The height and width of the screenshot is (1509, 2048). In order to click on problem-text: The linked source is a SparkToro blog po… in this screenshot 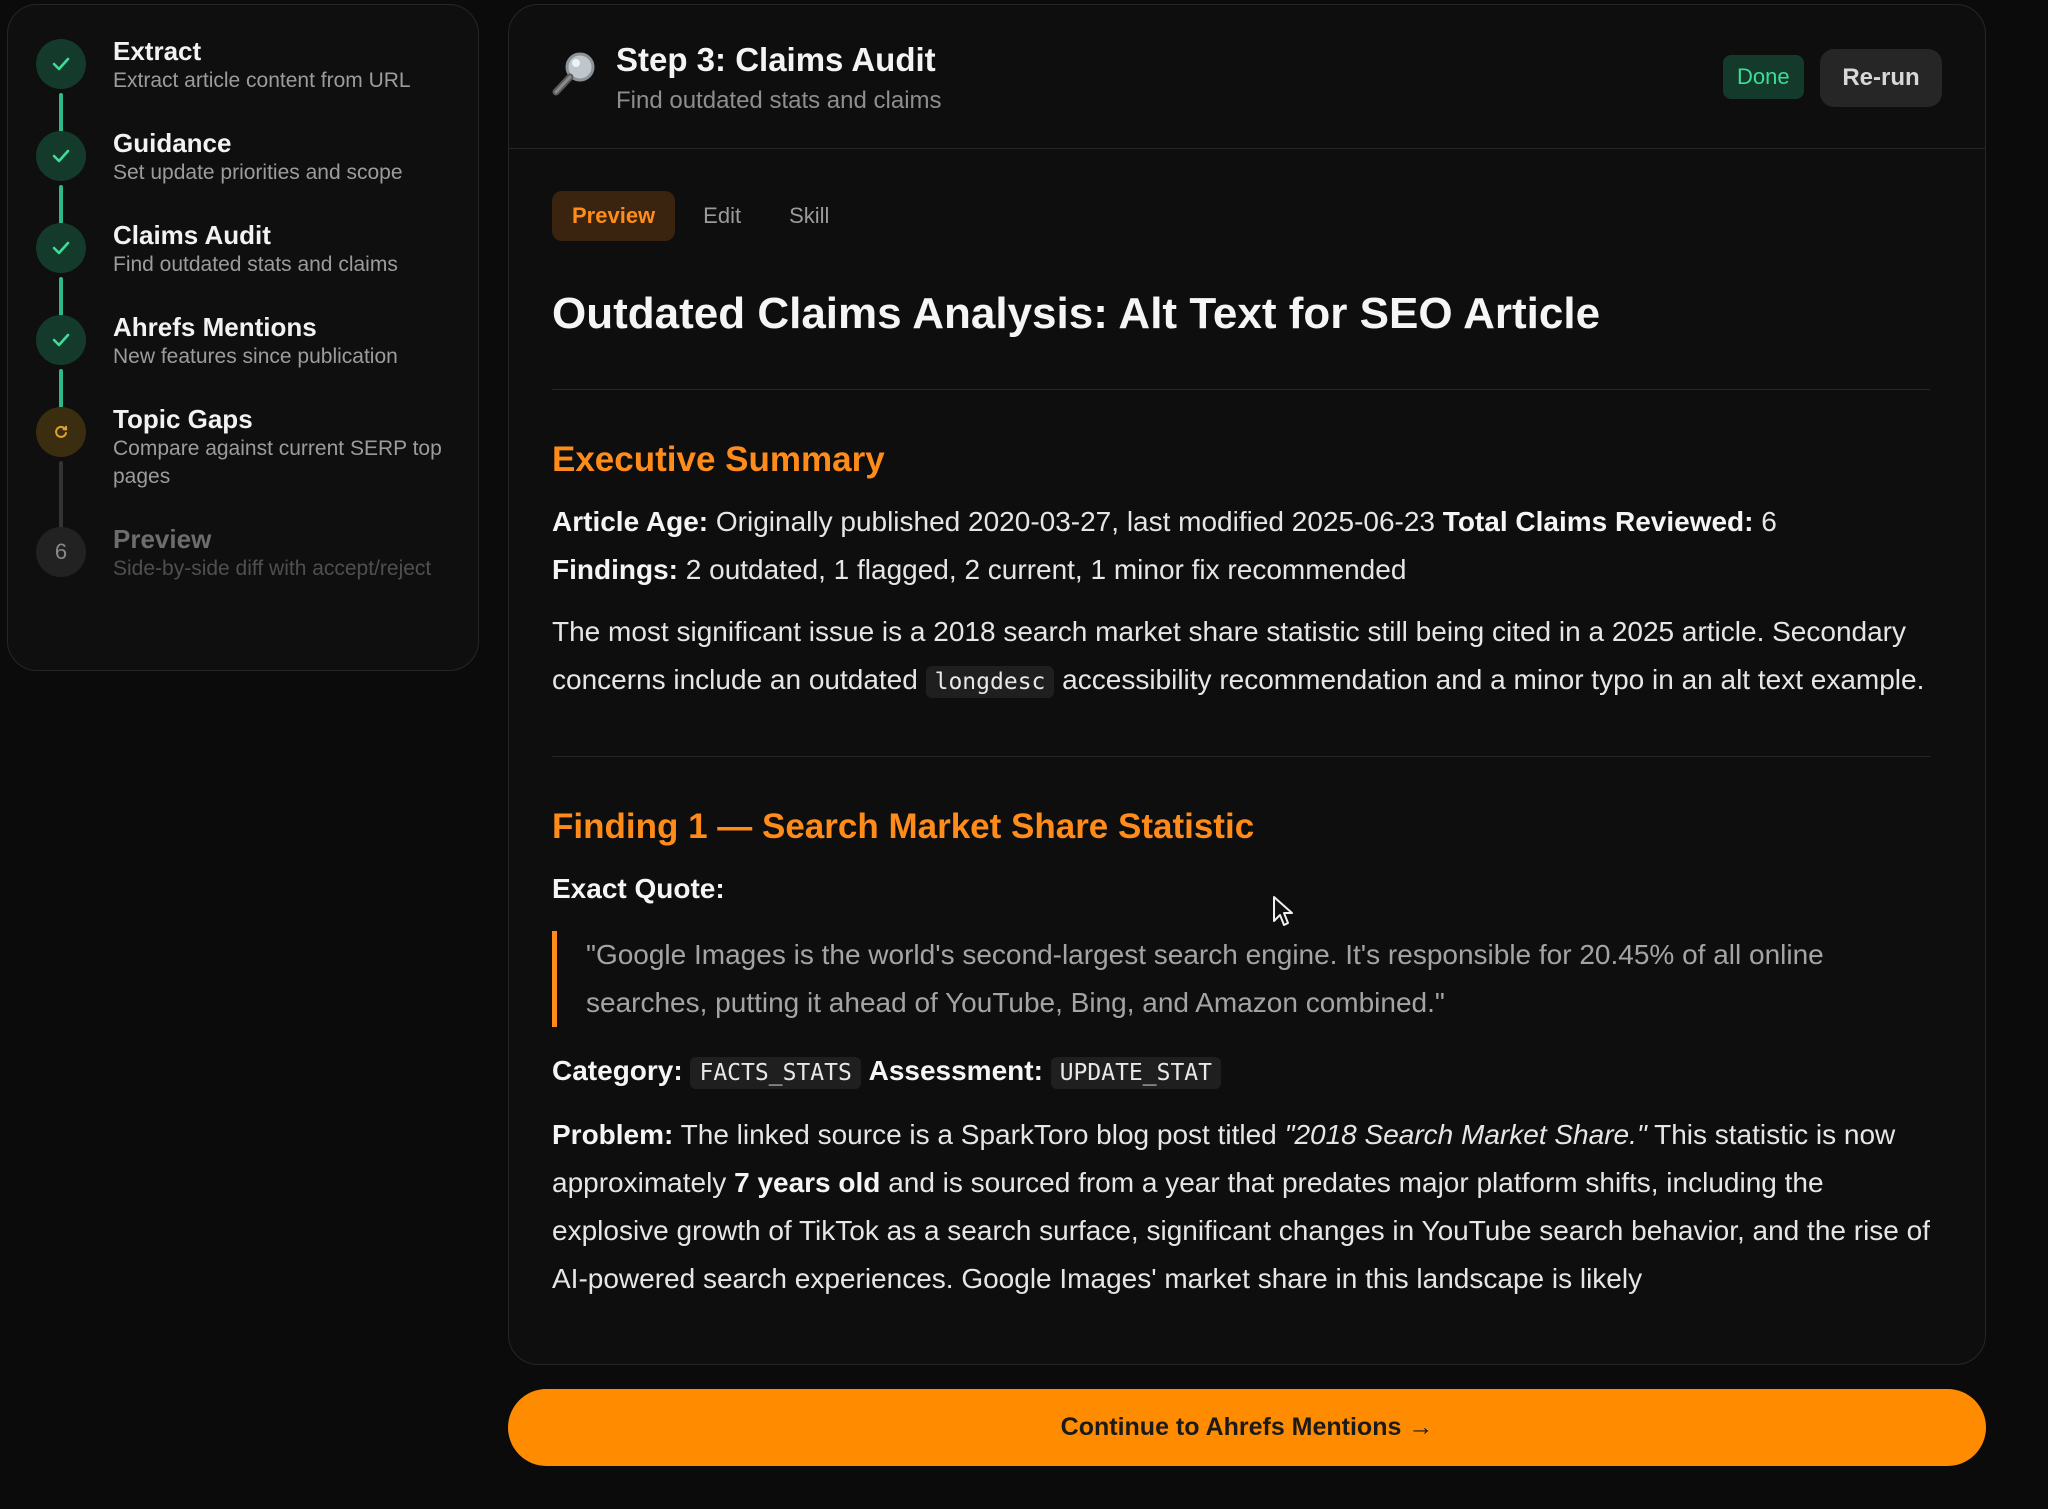, I will do `click(978, 1134)`.